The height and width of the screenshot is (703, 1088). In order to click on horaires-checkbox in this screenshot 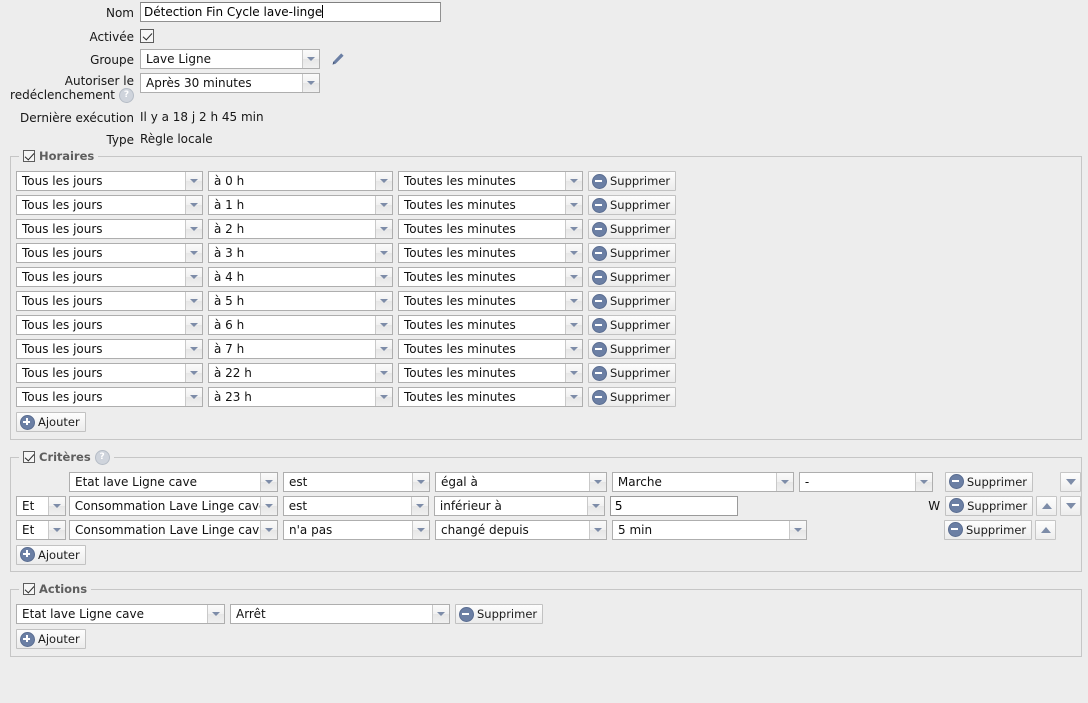, I will do `click(29, 156)`.